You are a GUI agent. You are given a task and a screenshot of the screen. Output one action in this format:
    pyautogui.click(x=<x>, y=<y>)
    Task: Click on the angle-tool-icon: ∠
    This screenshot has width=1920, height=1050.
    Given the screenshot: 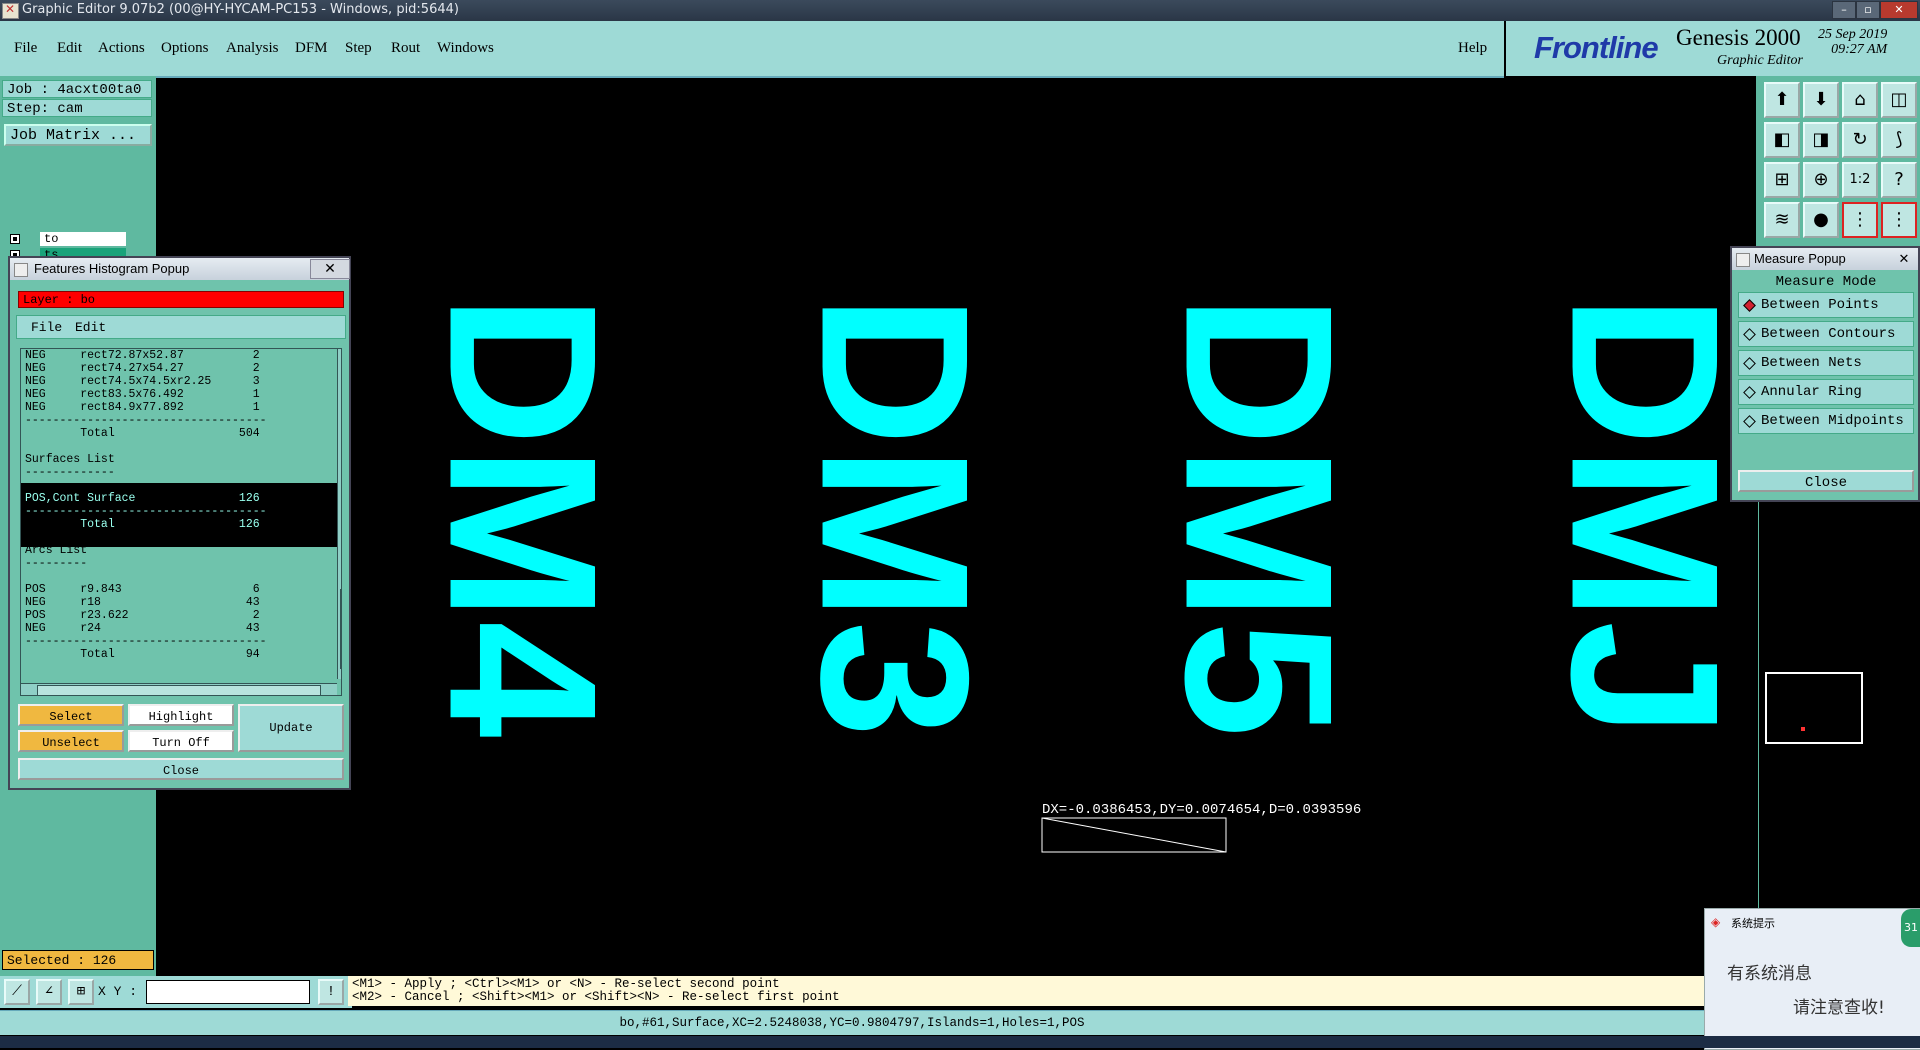 What is the action you would take?
    pyautogui.click(x=49, y=992)
    